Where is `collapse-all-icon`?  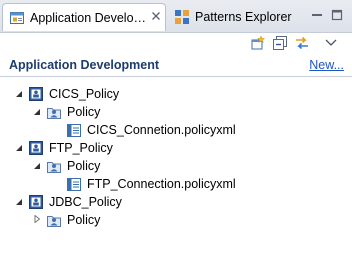
collapse-all-icon is located at coordinates (280, 43).